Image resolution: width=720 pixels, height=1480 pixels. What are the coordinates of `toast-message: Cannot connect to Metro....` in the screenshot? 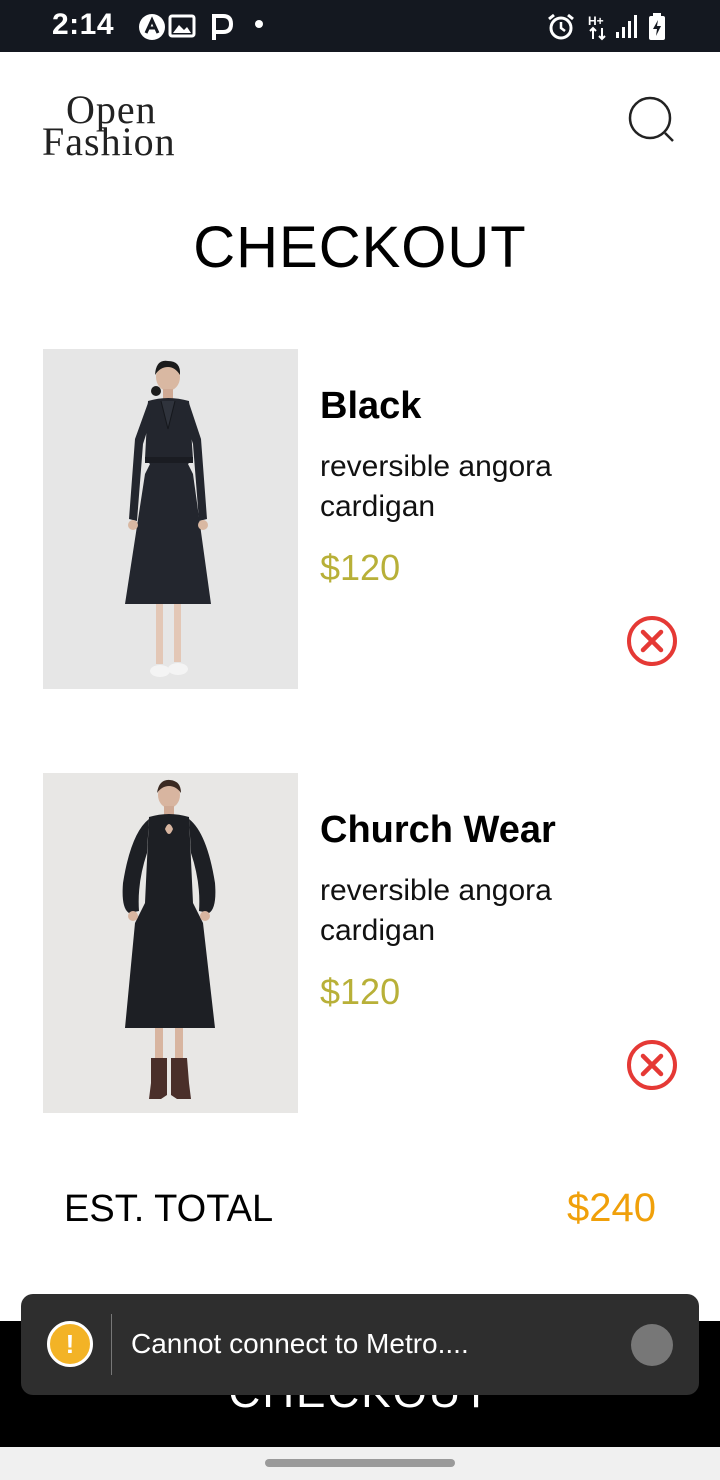 It's located at (300, 1343).